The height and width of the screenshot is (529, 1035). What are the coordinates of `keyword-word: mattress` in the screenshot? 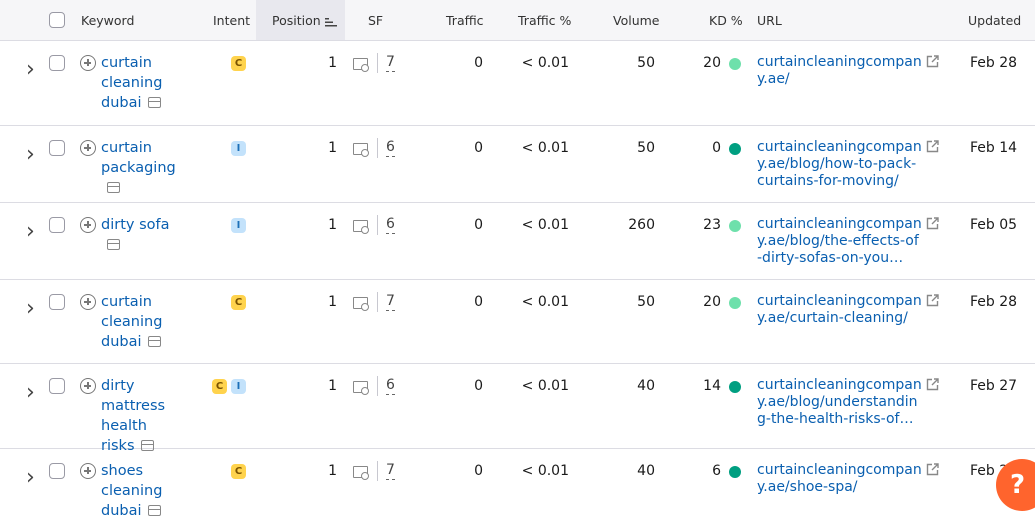 It's located at (133, 406).